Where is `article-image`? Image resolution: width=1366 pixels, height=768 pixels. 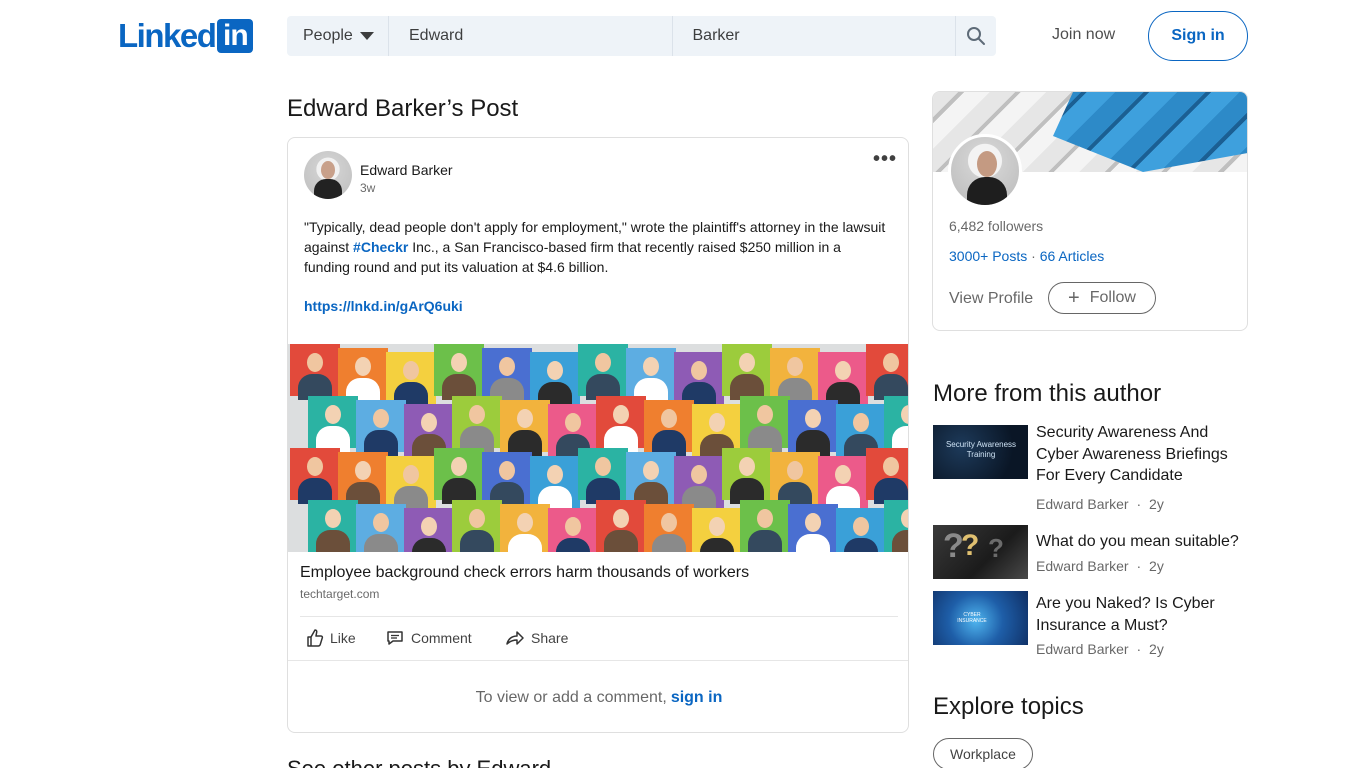 article-image is located at coordinates (598, 448).